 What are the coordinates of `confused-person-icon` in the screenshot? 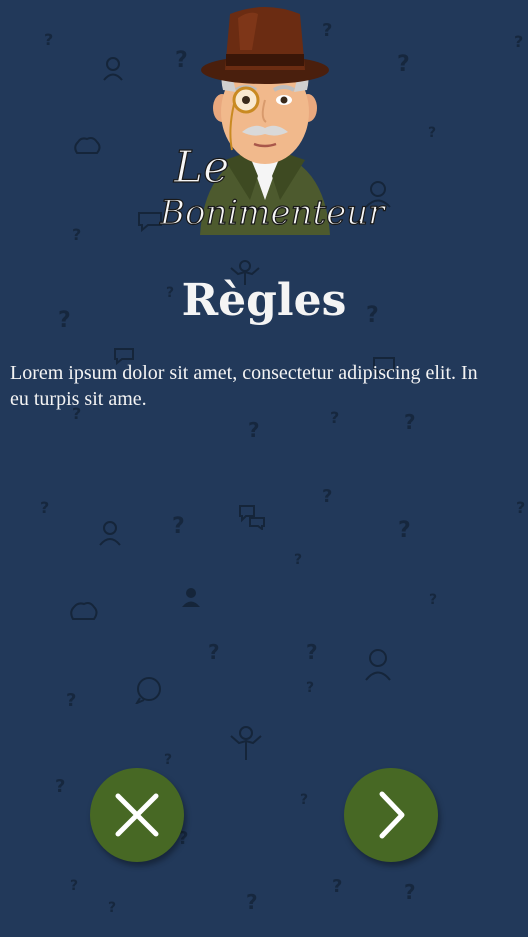 It's located at (378, 665).